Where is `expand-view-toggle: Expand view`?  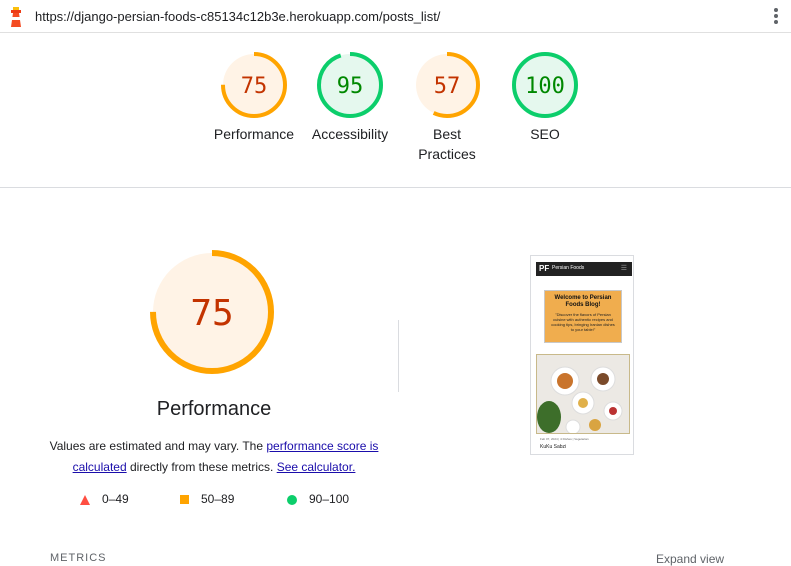 expand-view-toggle: Expand view is located at coordinates (690, 559).